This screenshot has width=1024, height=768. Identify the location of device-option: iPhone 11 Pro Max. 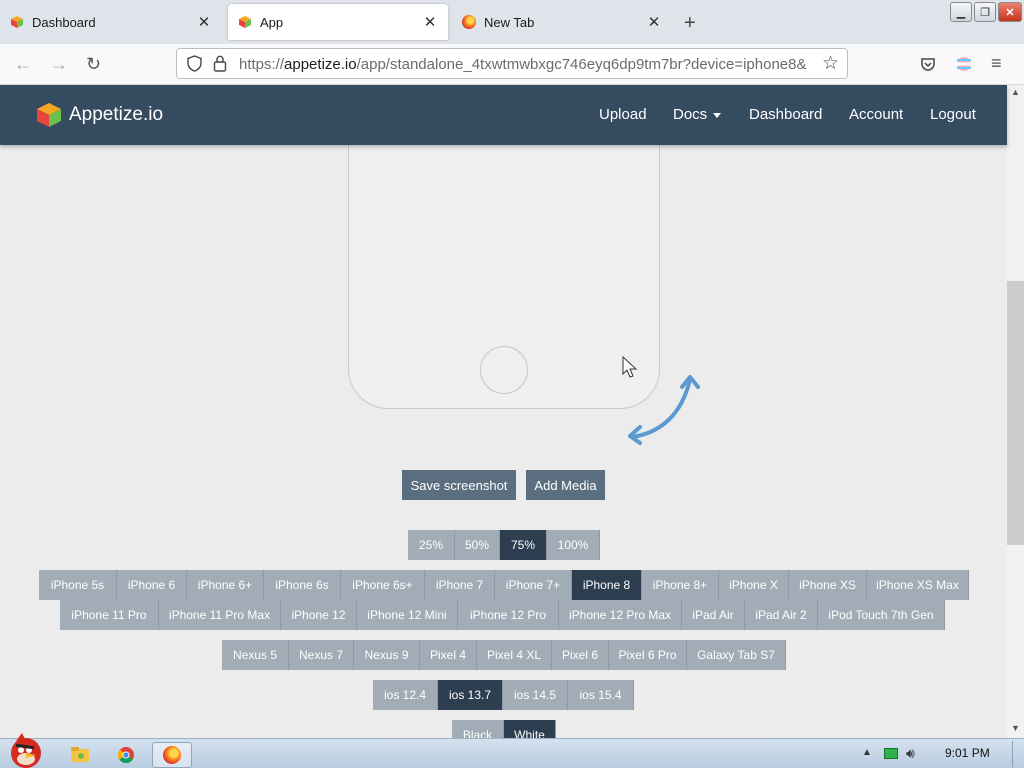
(220, 615).